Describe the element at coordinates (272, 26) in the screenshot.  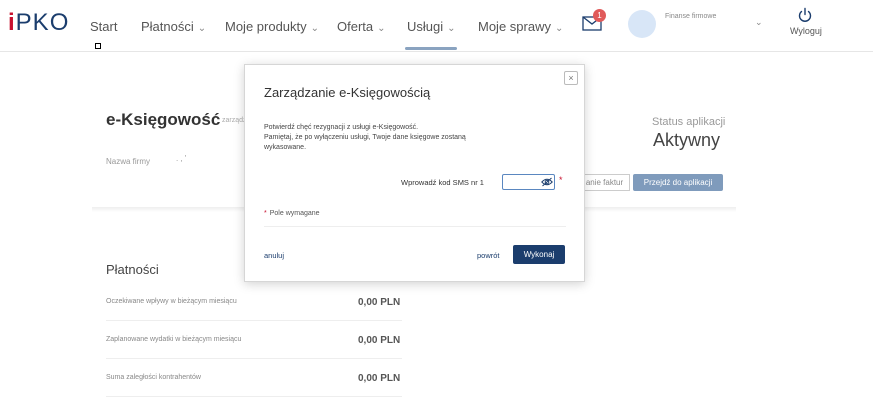
I see `nav-moje-produkty: Moje produkty ⌄` at that location.